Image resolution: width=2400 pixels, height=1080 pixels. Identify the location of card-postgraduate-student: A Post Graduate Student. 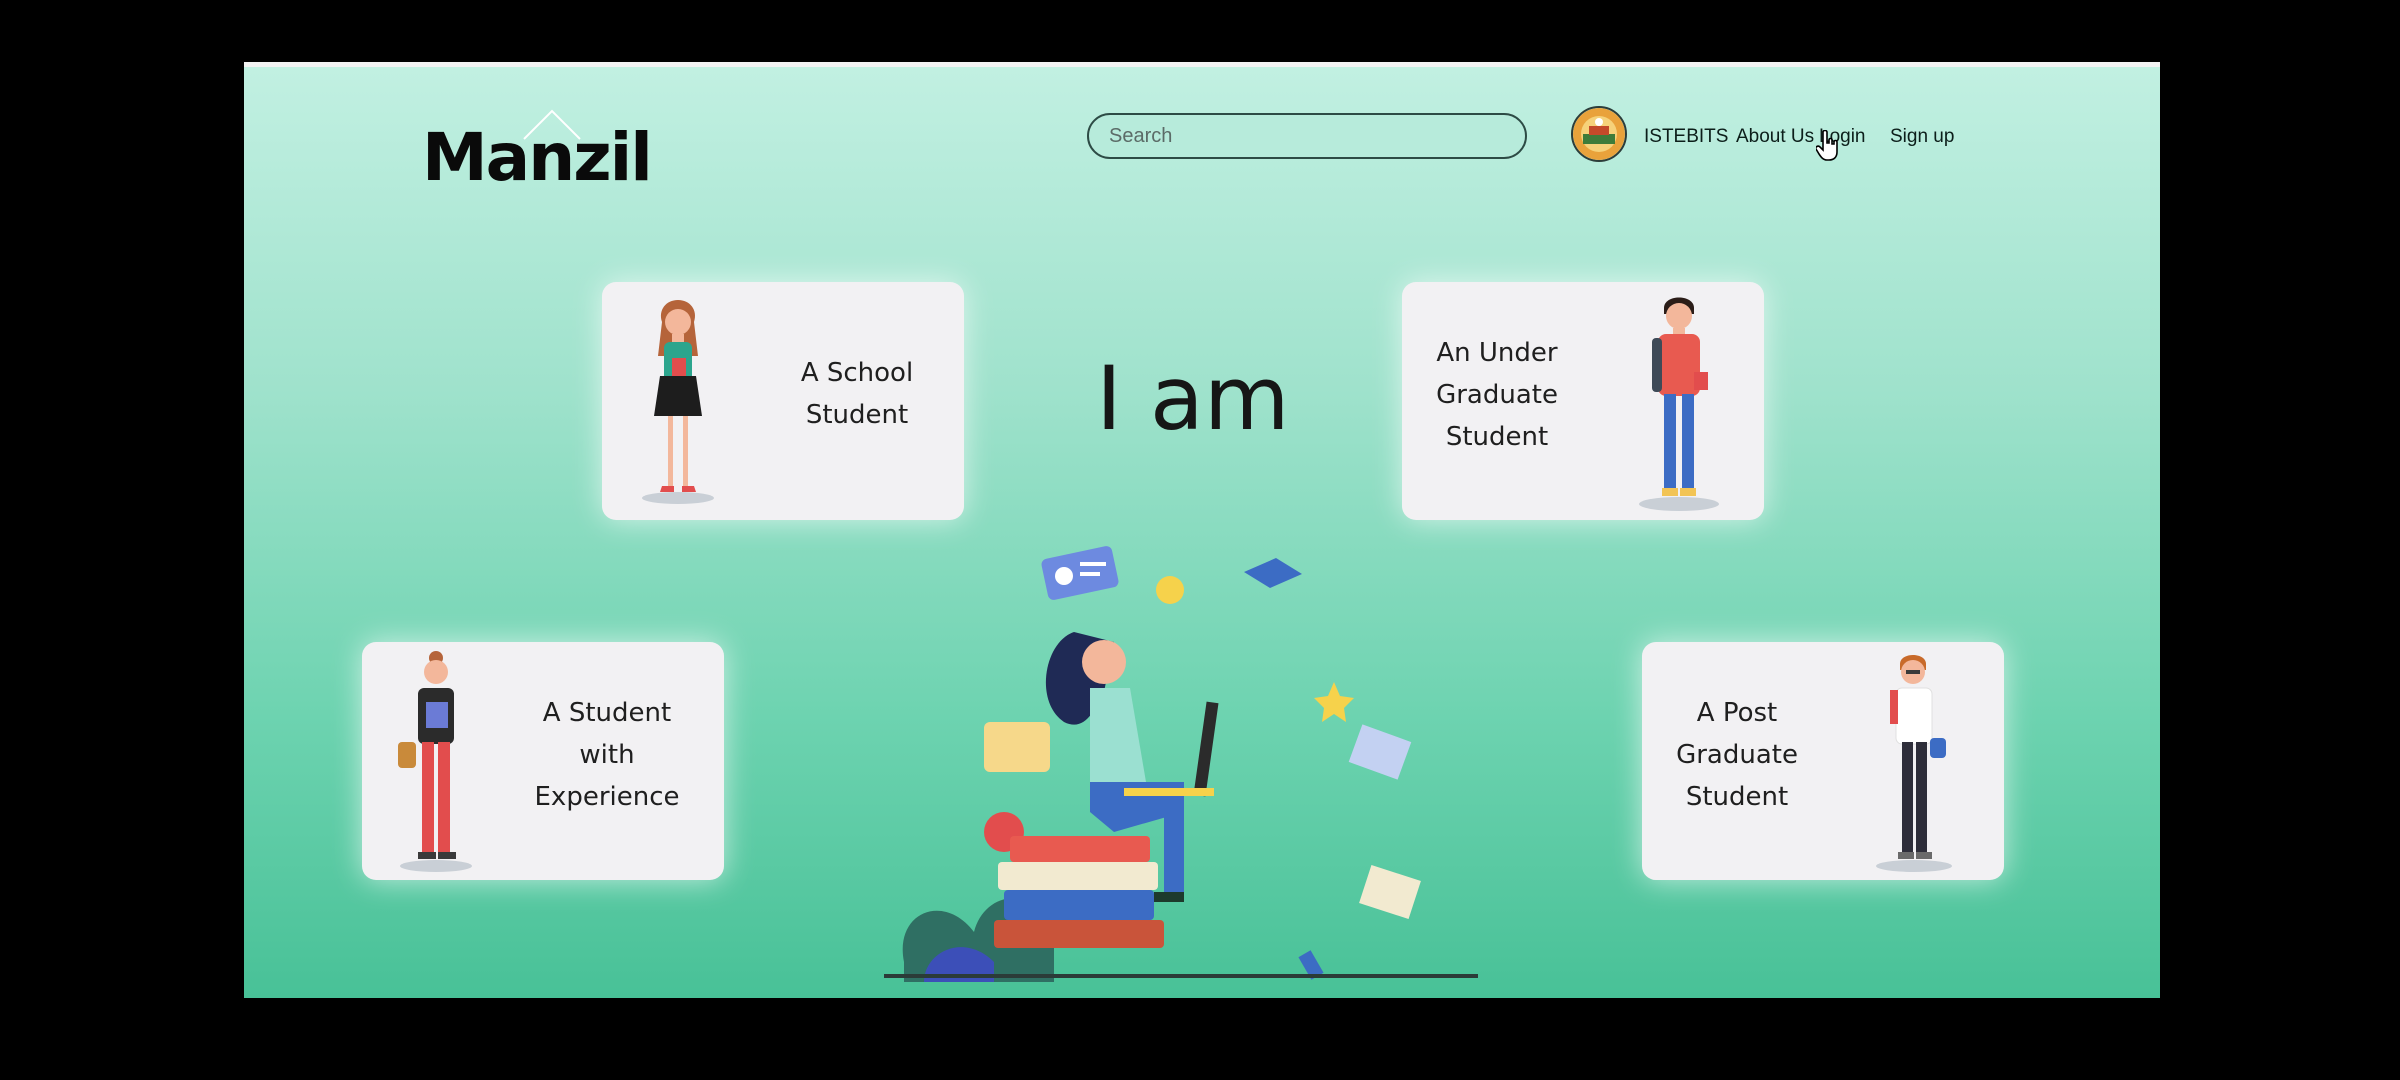
(1823, 761).